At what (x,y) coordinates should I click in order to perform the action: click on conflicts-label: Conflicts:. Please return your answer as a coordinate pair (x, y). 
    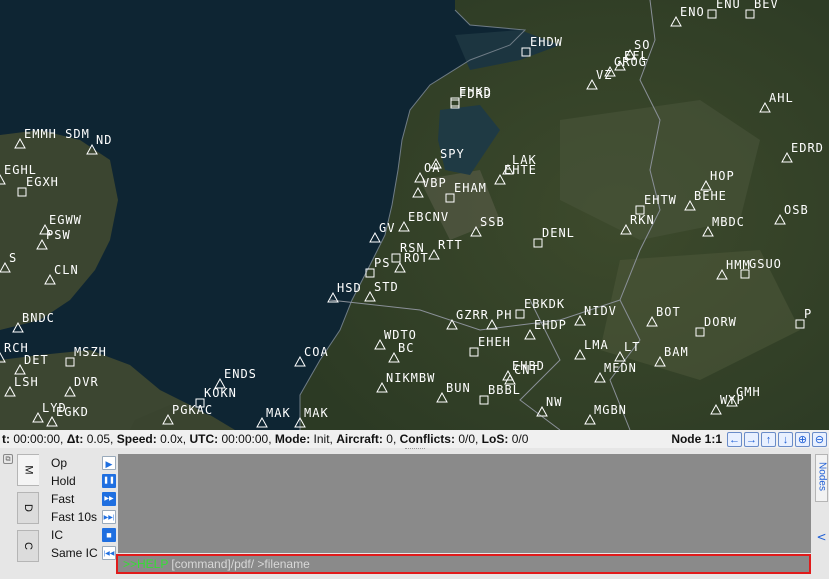
    Looking at the image, I should click on (427, 439).